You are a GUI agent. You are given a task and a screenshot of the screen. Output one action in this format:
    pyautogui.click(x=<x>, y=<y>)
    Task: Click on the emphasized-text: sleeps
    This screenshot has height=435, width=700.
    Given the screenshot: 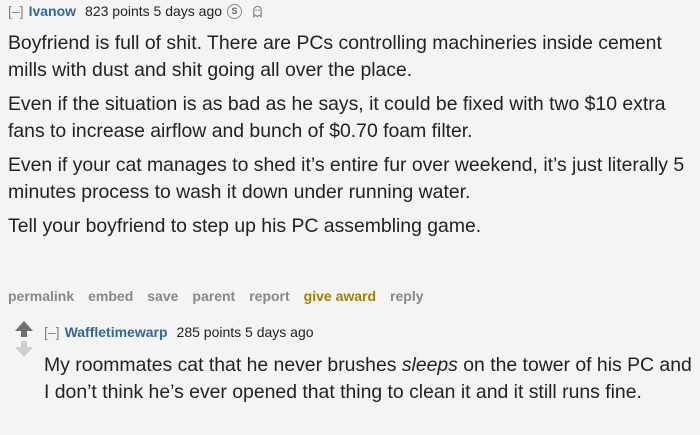 What is the action you would take?
    pyautogui.click(x=429, y=365)
    